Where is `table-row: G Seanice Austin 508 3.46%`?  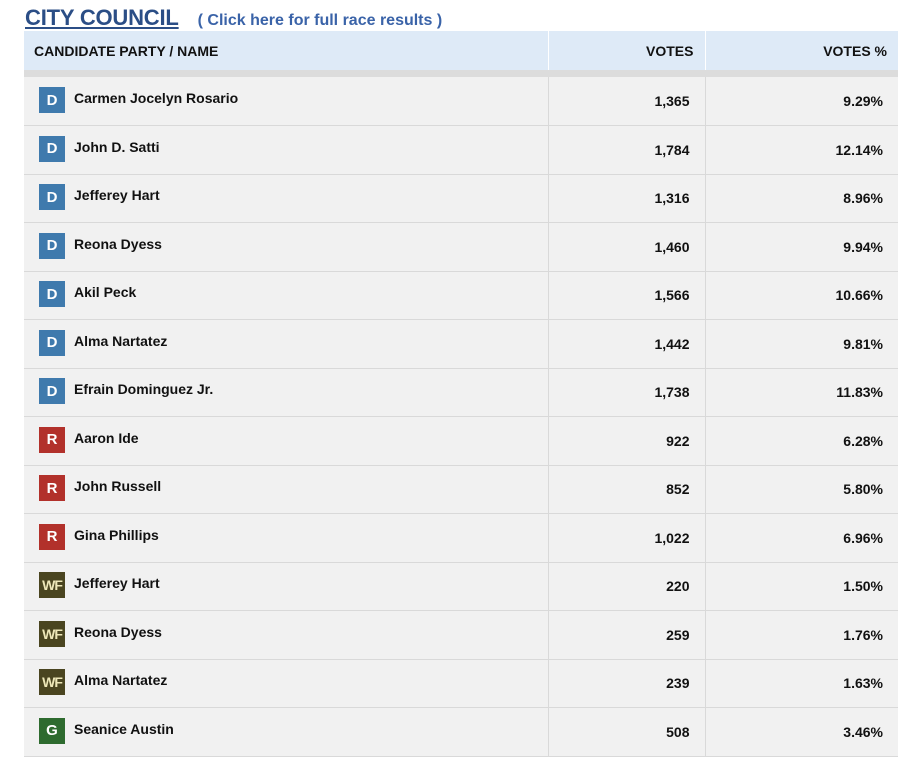 table-row: G Seanice Austin 508 3.46% is located at coordinates (461, 732).